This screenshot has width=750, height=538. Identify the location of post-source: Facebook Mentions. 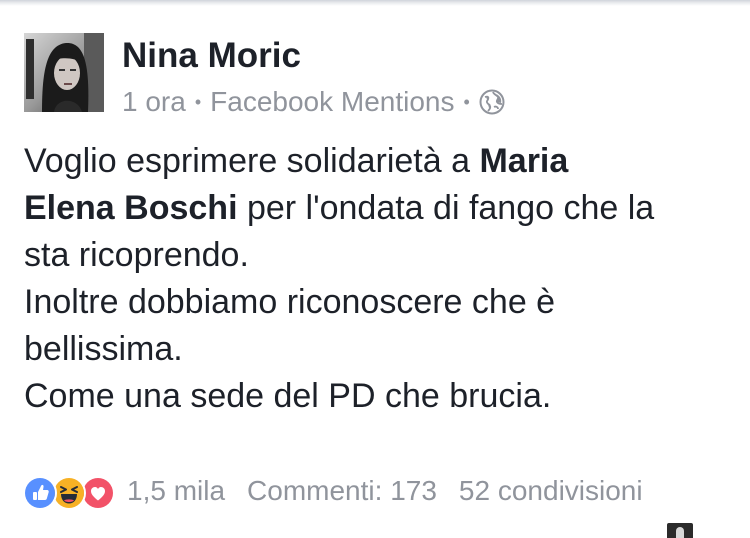
(332, 102).